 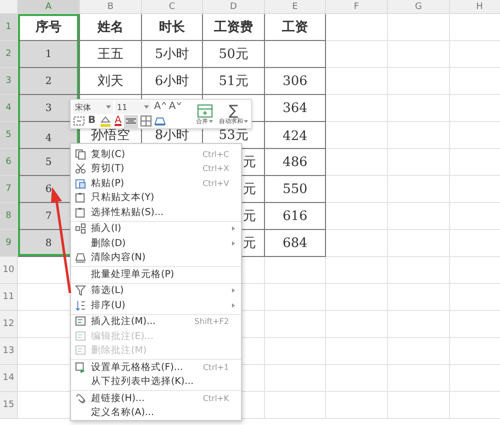 What do you see at coordinates (9, 135) in the screenshot?
I see `row-header: 5` at bounding box center [9, 135].